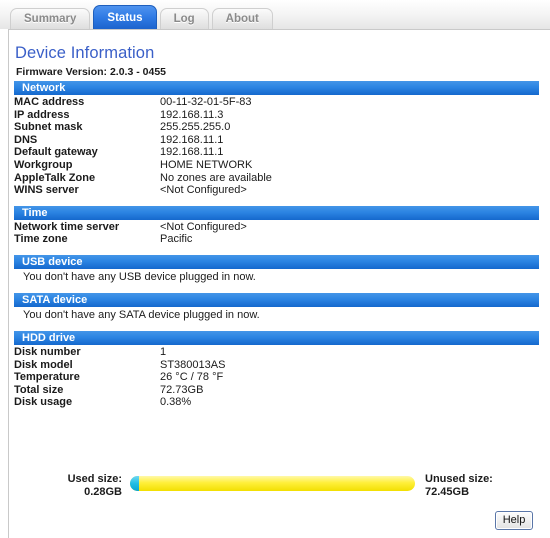  I want to click on used-size-value: 0.28GB, so click(103, 492).